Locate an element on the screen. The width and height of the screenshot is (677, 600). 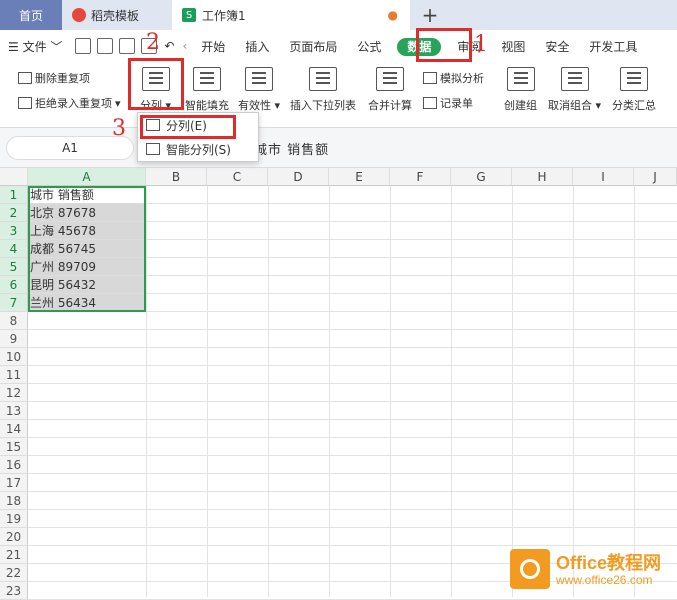
column-header-g: G is located at coordinates (481, 177).